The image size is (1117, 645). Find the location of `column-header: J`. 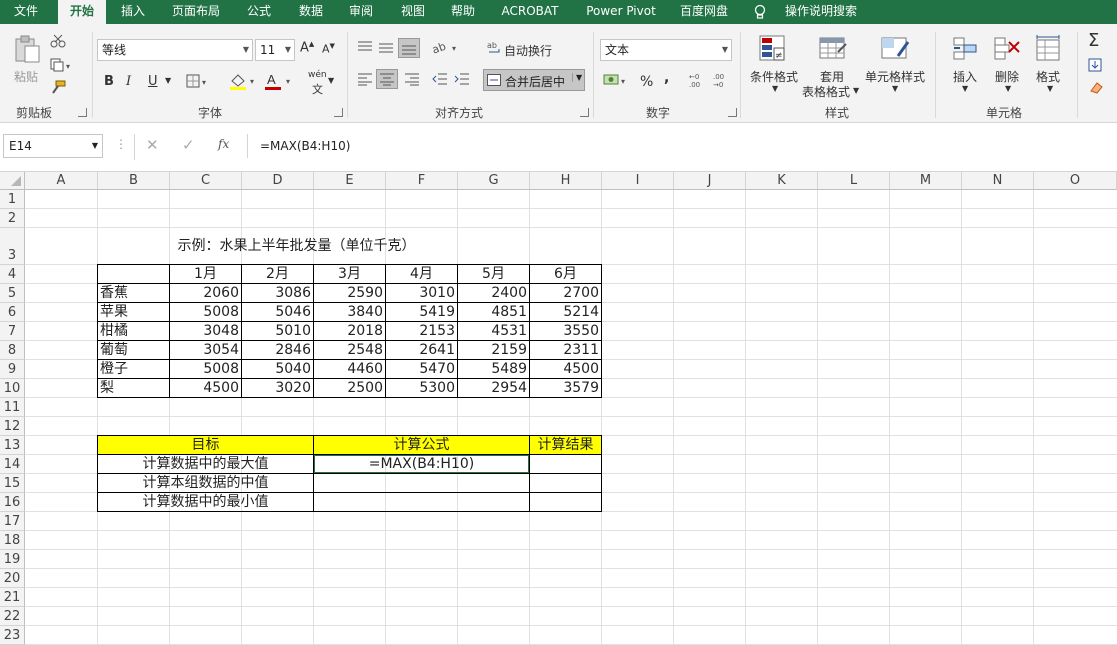

column-header: J is located at coordinates (710, 181).